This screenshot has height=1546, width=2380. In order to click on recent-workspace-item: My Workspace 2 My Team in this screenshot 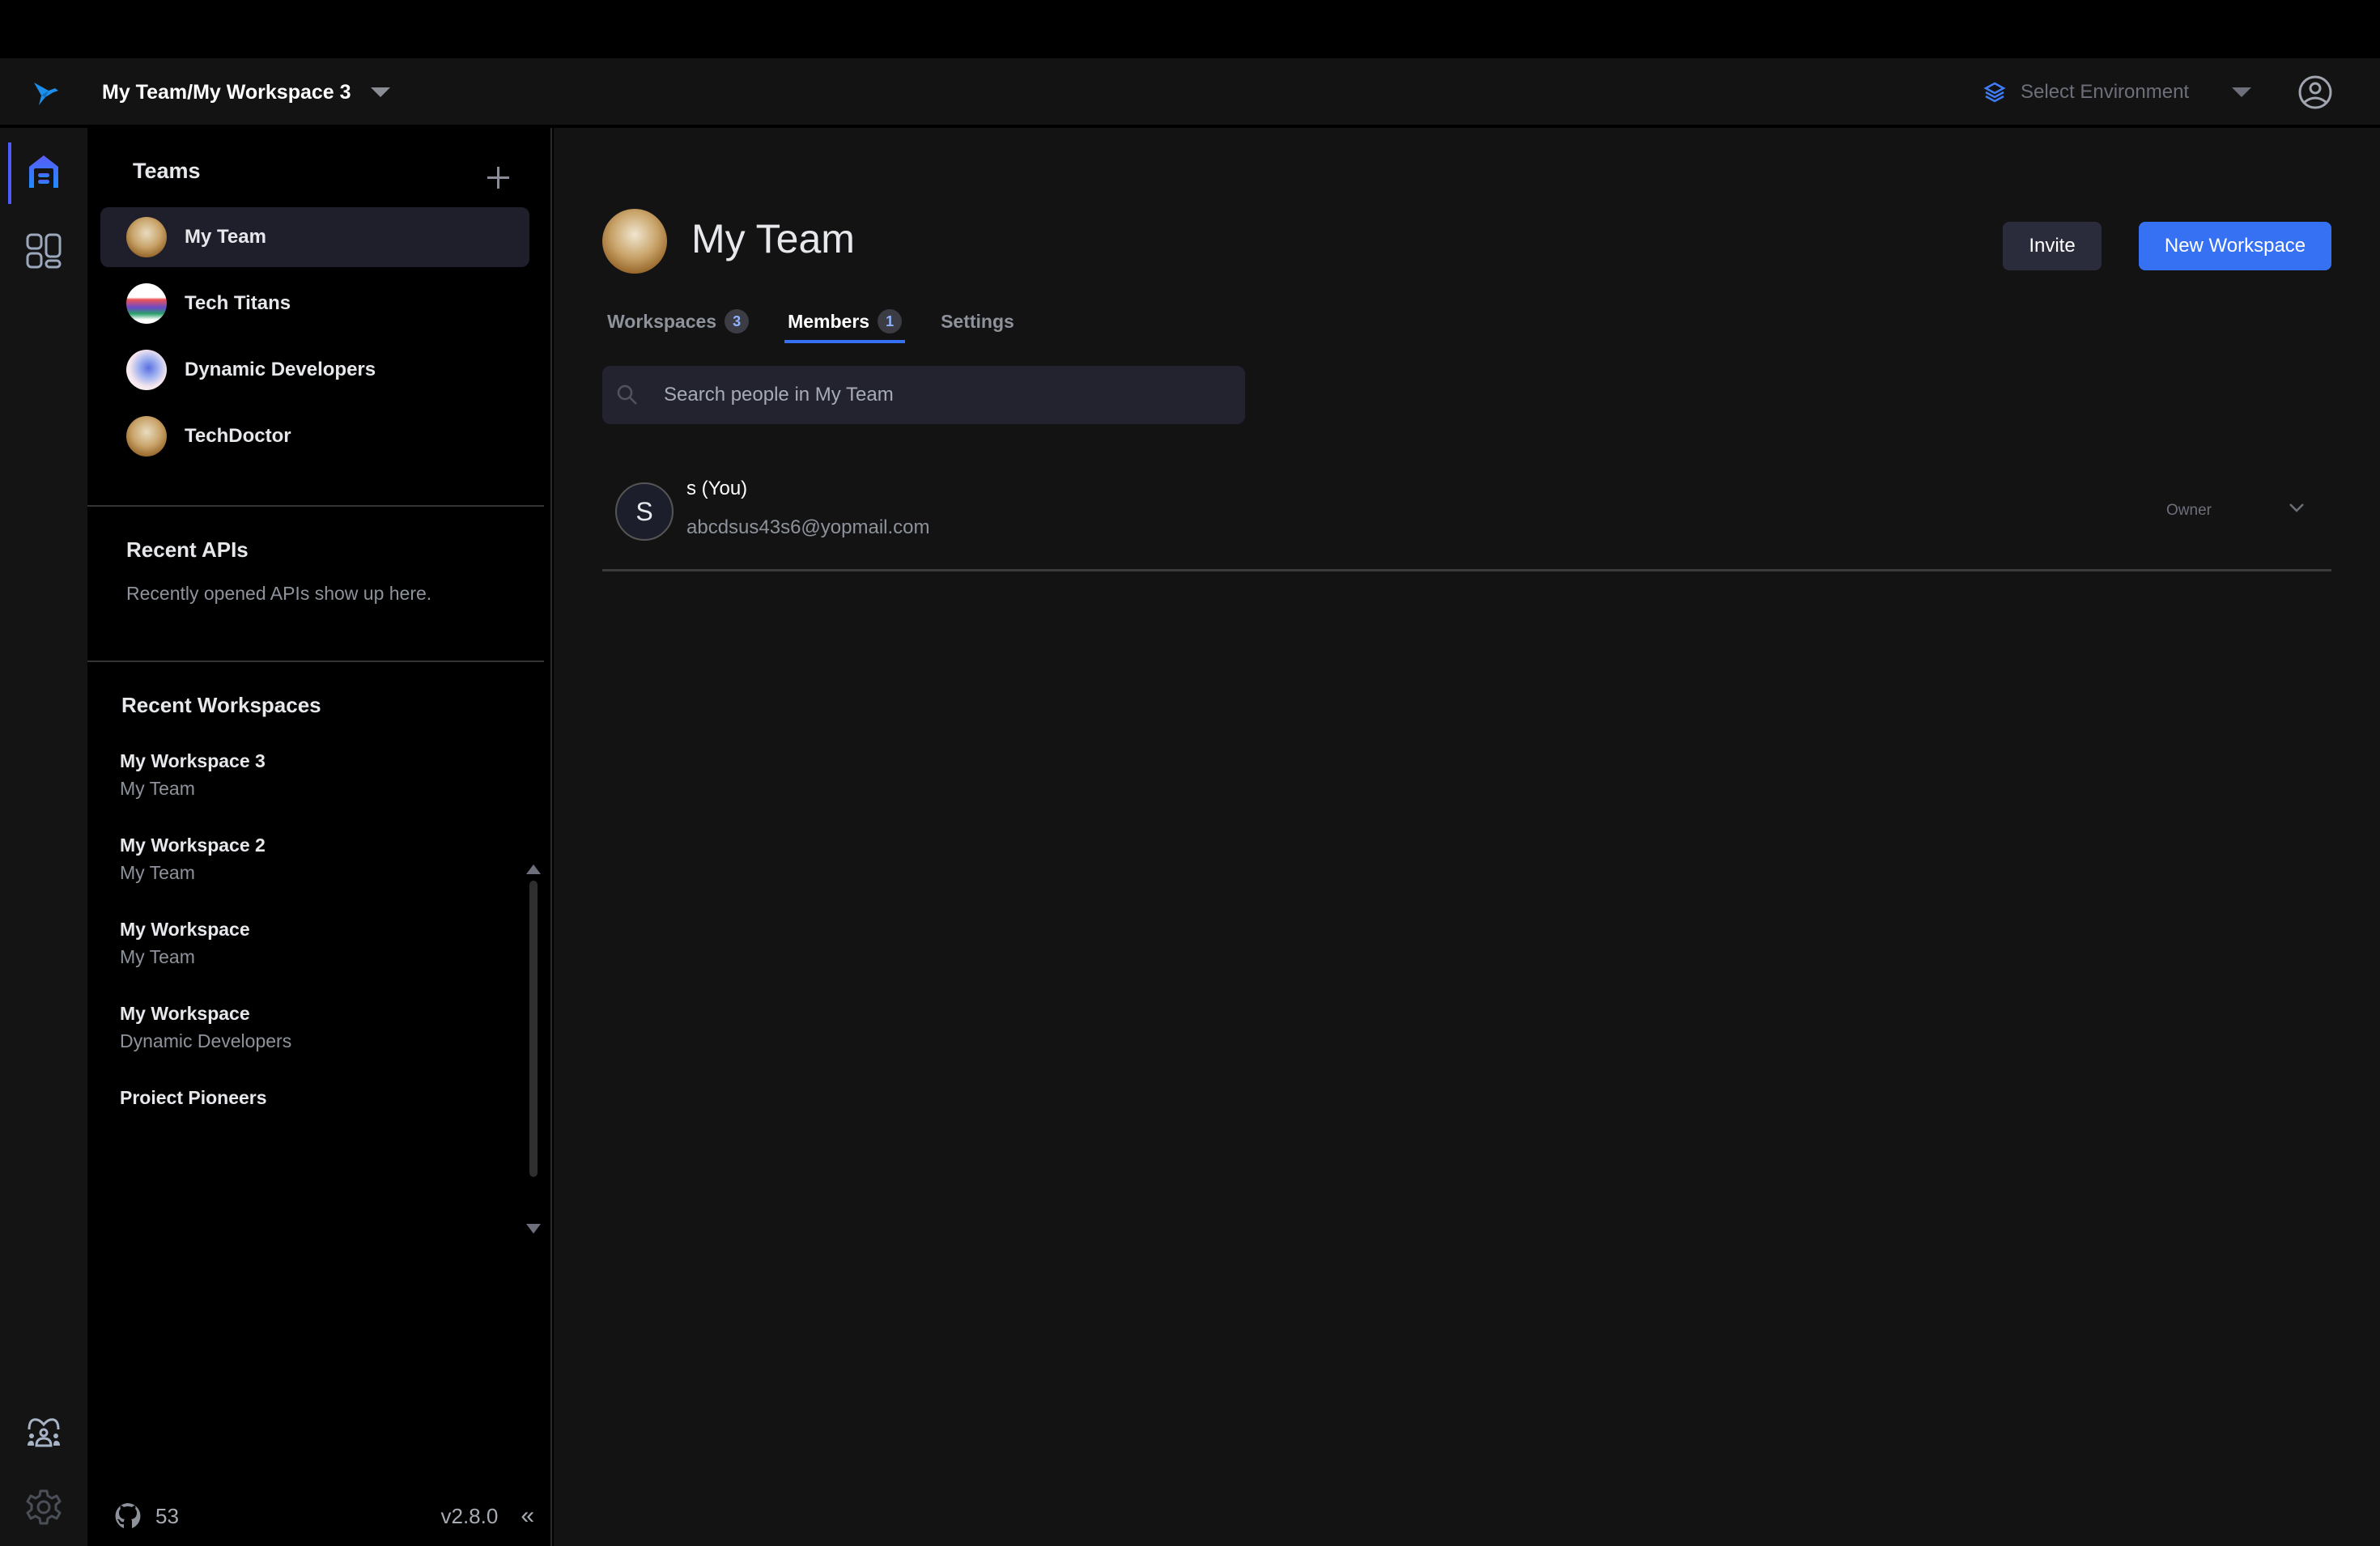, I will do `click(193, 859)`.